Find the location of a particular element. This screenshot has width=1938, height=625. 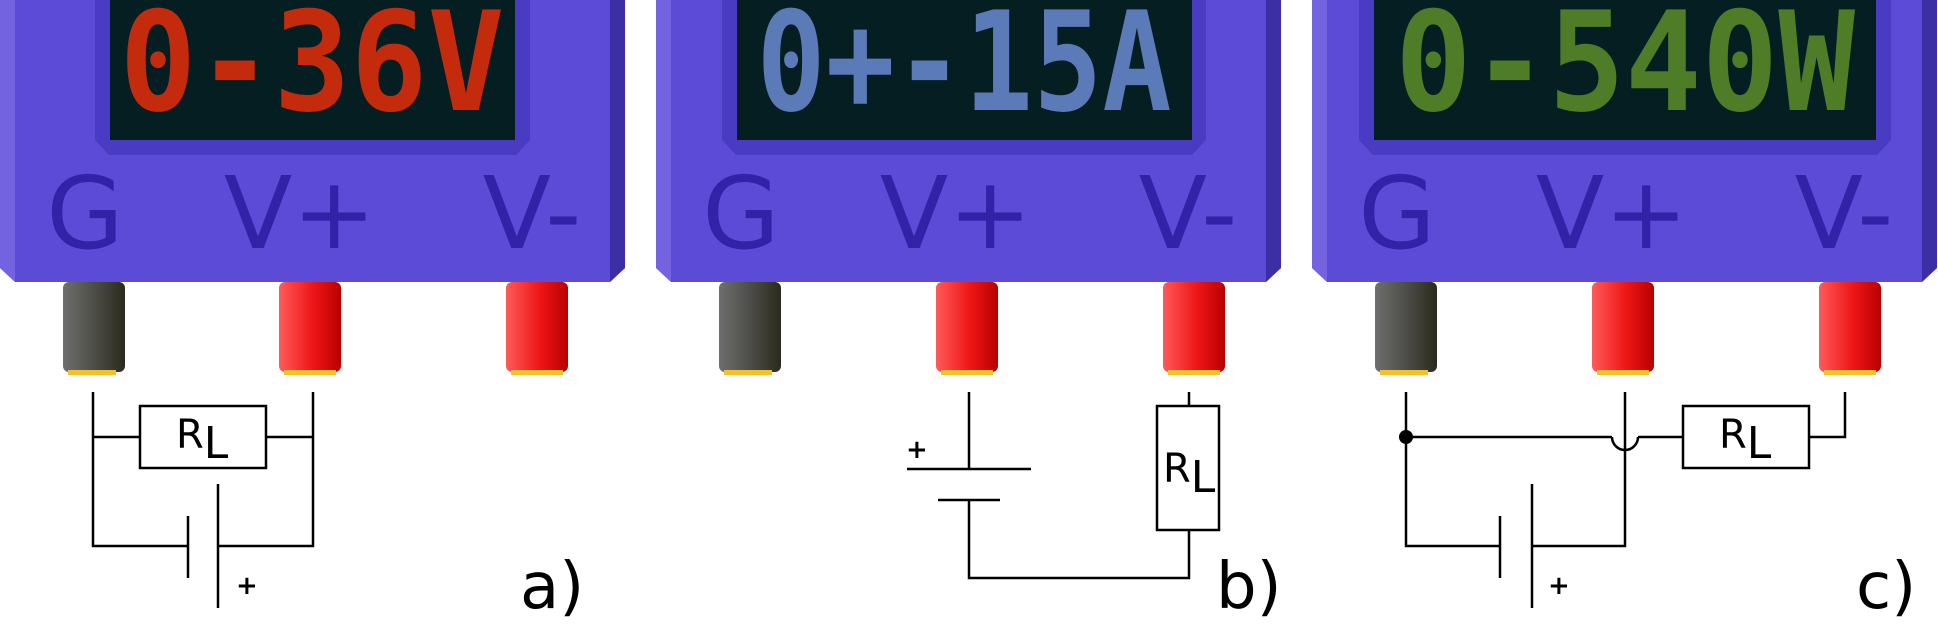

panel-caption: a) is located at coordinates (552, 587).